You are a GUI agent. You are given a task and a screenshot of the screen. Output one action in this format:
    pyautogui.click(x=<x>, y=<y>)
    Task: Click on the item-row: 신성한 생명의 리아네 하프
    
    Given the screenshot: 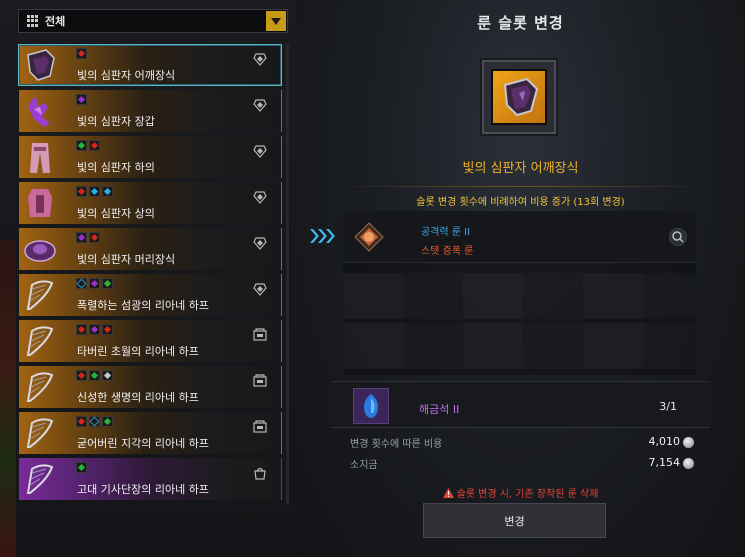 What is the action you would take?
    pyautogui.click(x=150, y=387)
    